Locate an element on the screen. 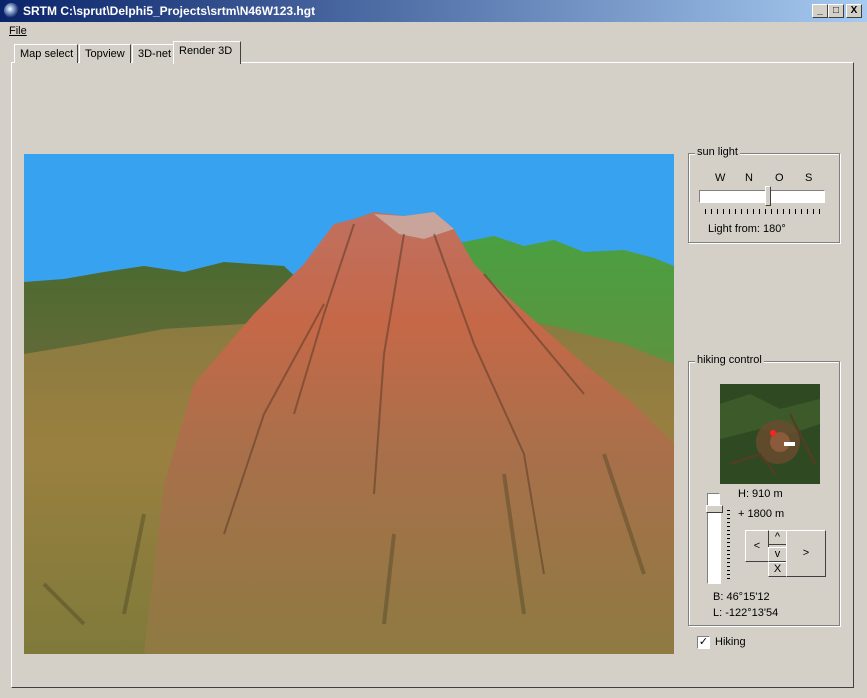 This screenshot has height=698, width=867. dir-w-label: W is located at coordinates (720, 178).